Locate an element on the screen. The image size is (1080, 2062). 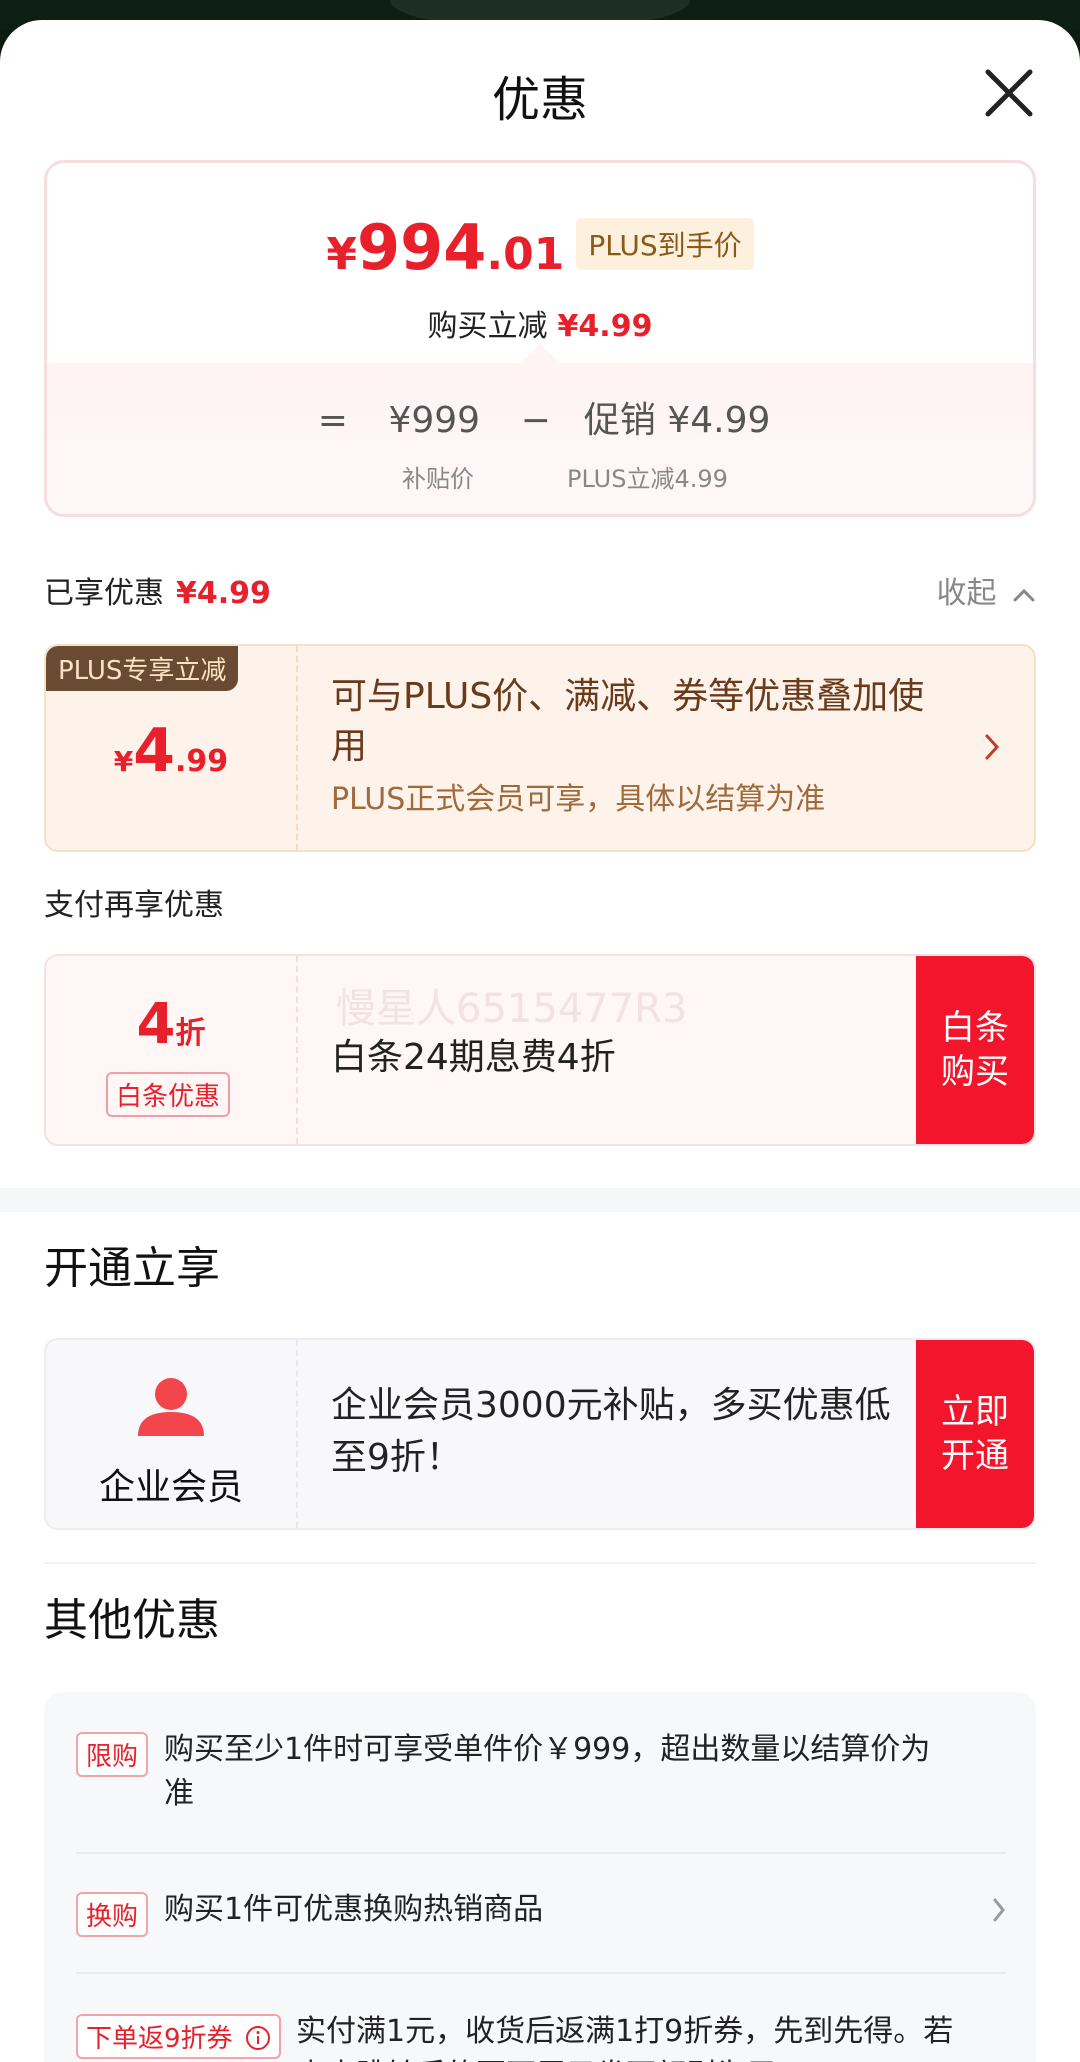
baitiao-description: 白条24期息费4折 is located at coordinates (473, 1057).